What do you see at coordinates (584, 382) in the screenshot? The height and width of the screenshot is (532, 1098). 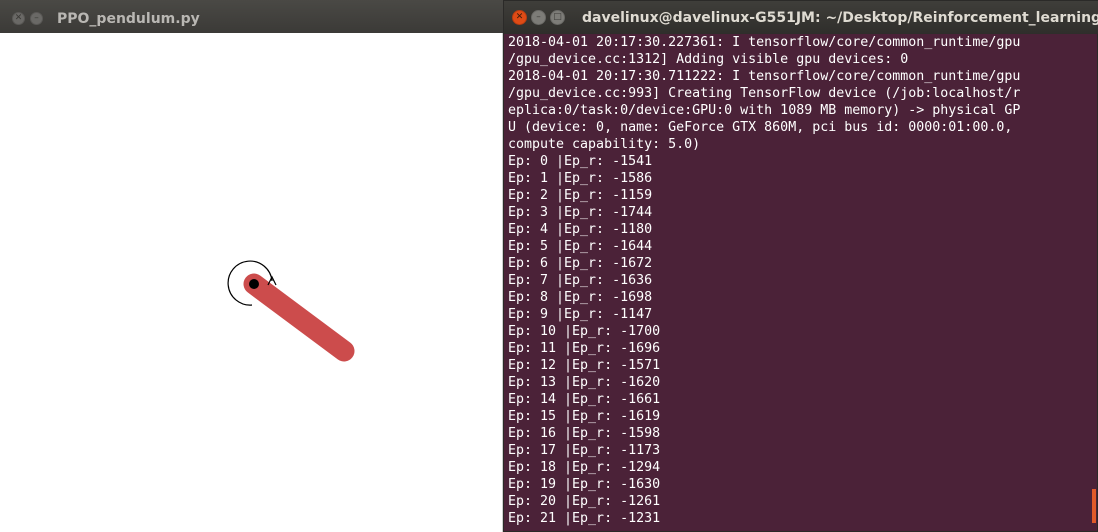 I see `terminal-line: Ep: 13 |Ep_r: -1620` at bounding box center [584, 382].